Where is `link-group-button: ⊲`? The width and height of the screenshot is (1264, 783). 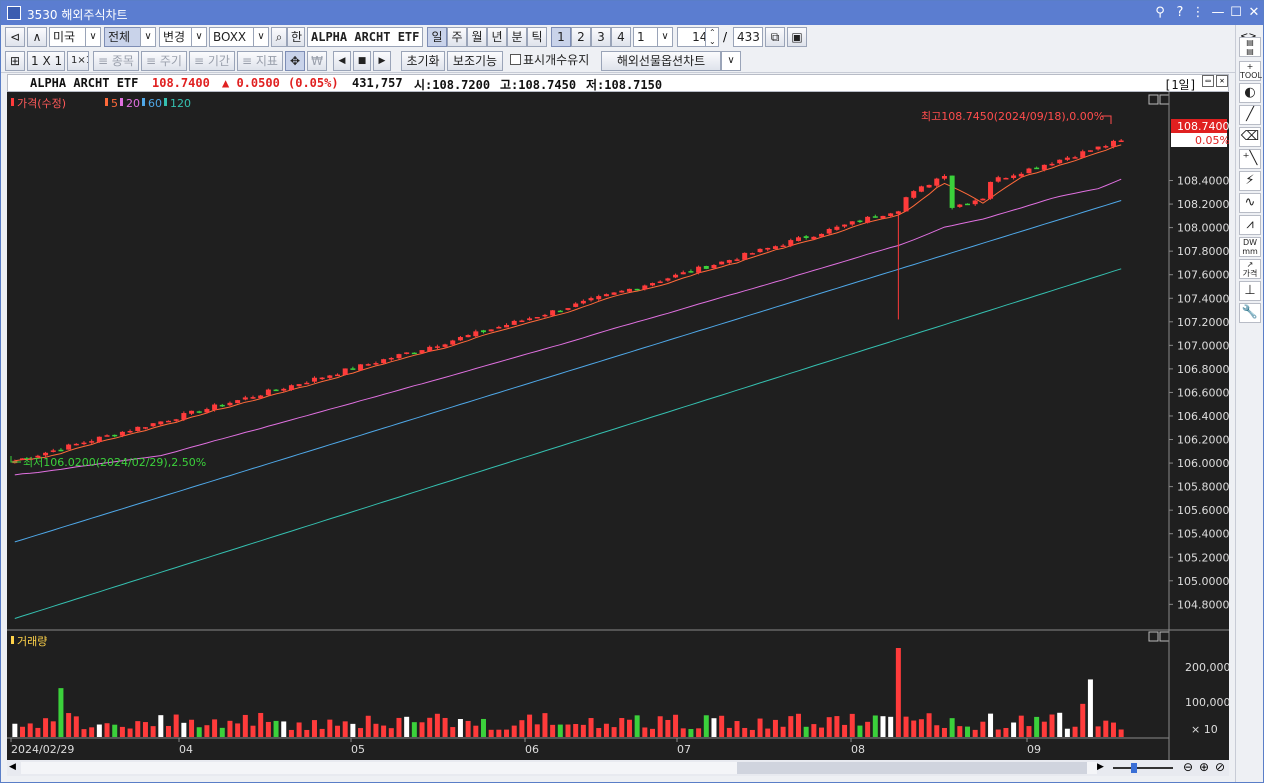 link-group-button: ⊲ is located at coordinates (15, 37).